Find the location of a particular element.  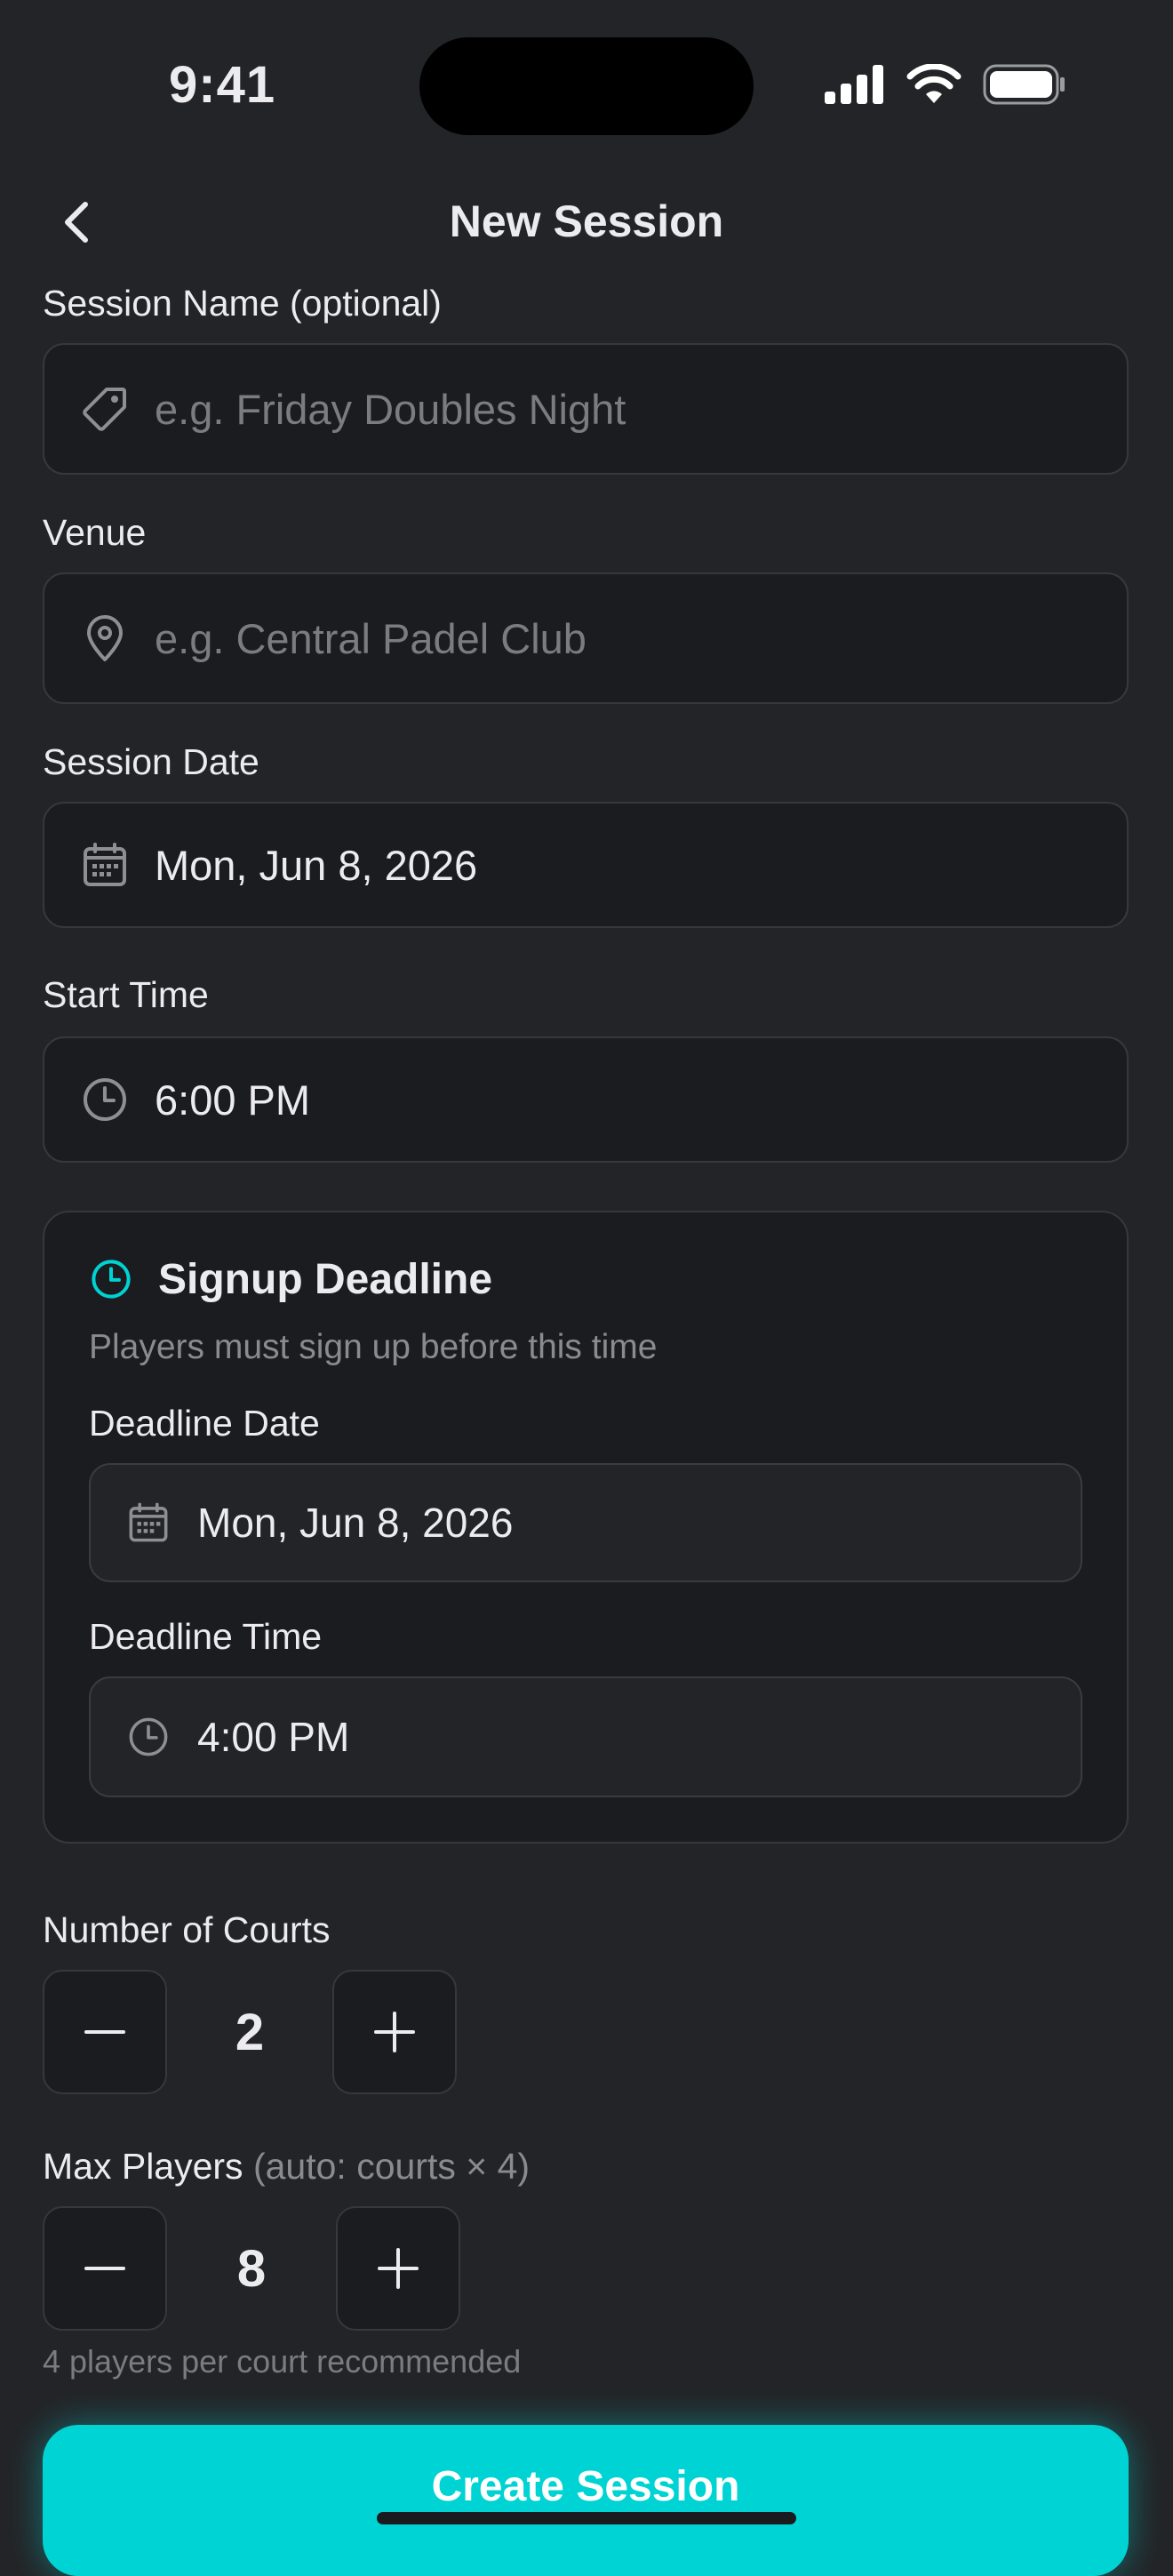

session-date-value: Mon, Jun 8, 2026 is located at coordinates (317, 865).